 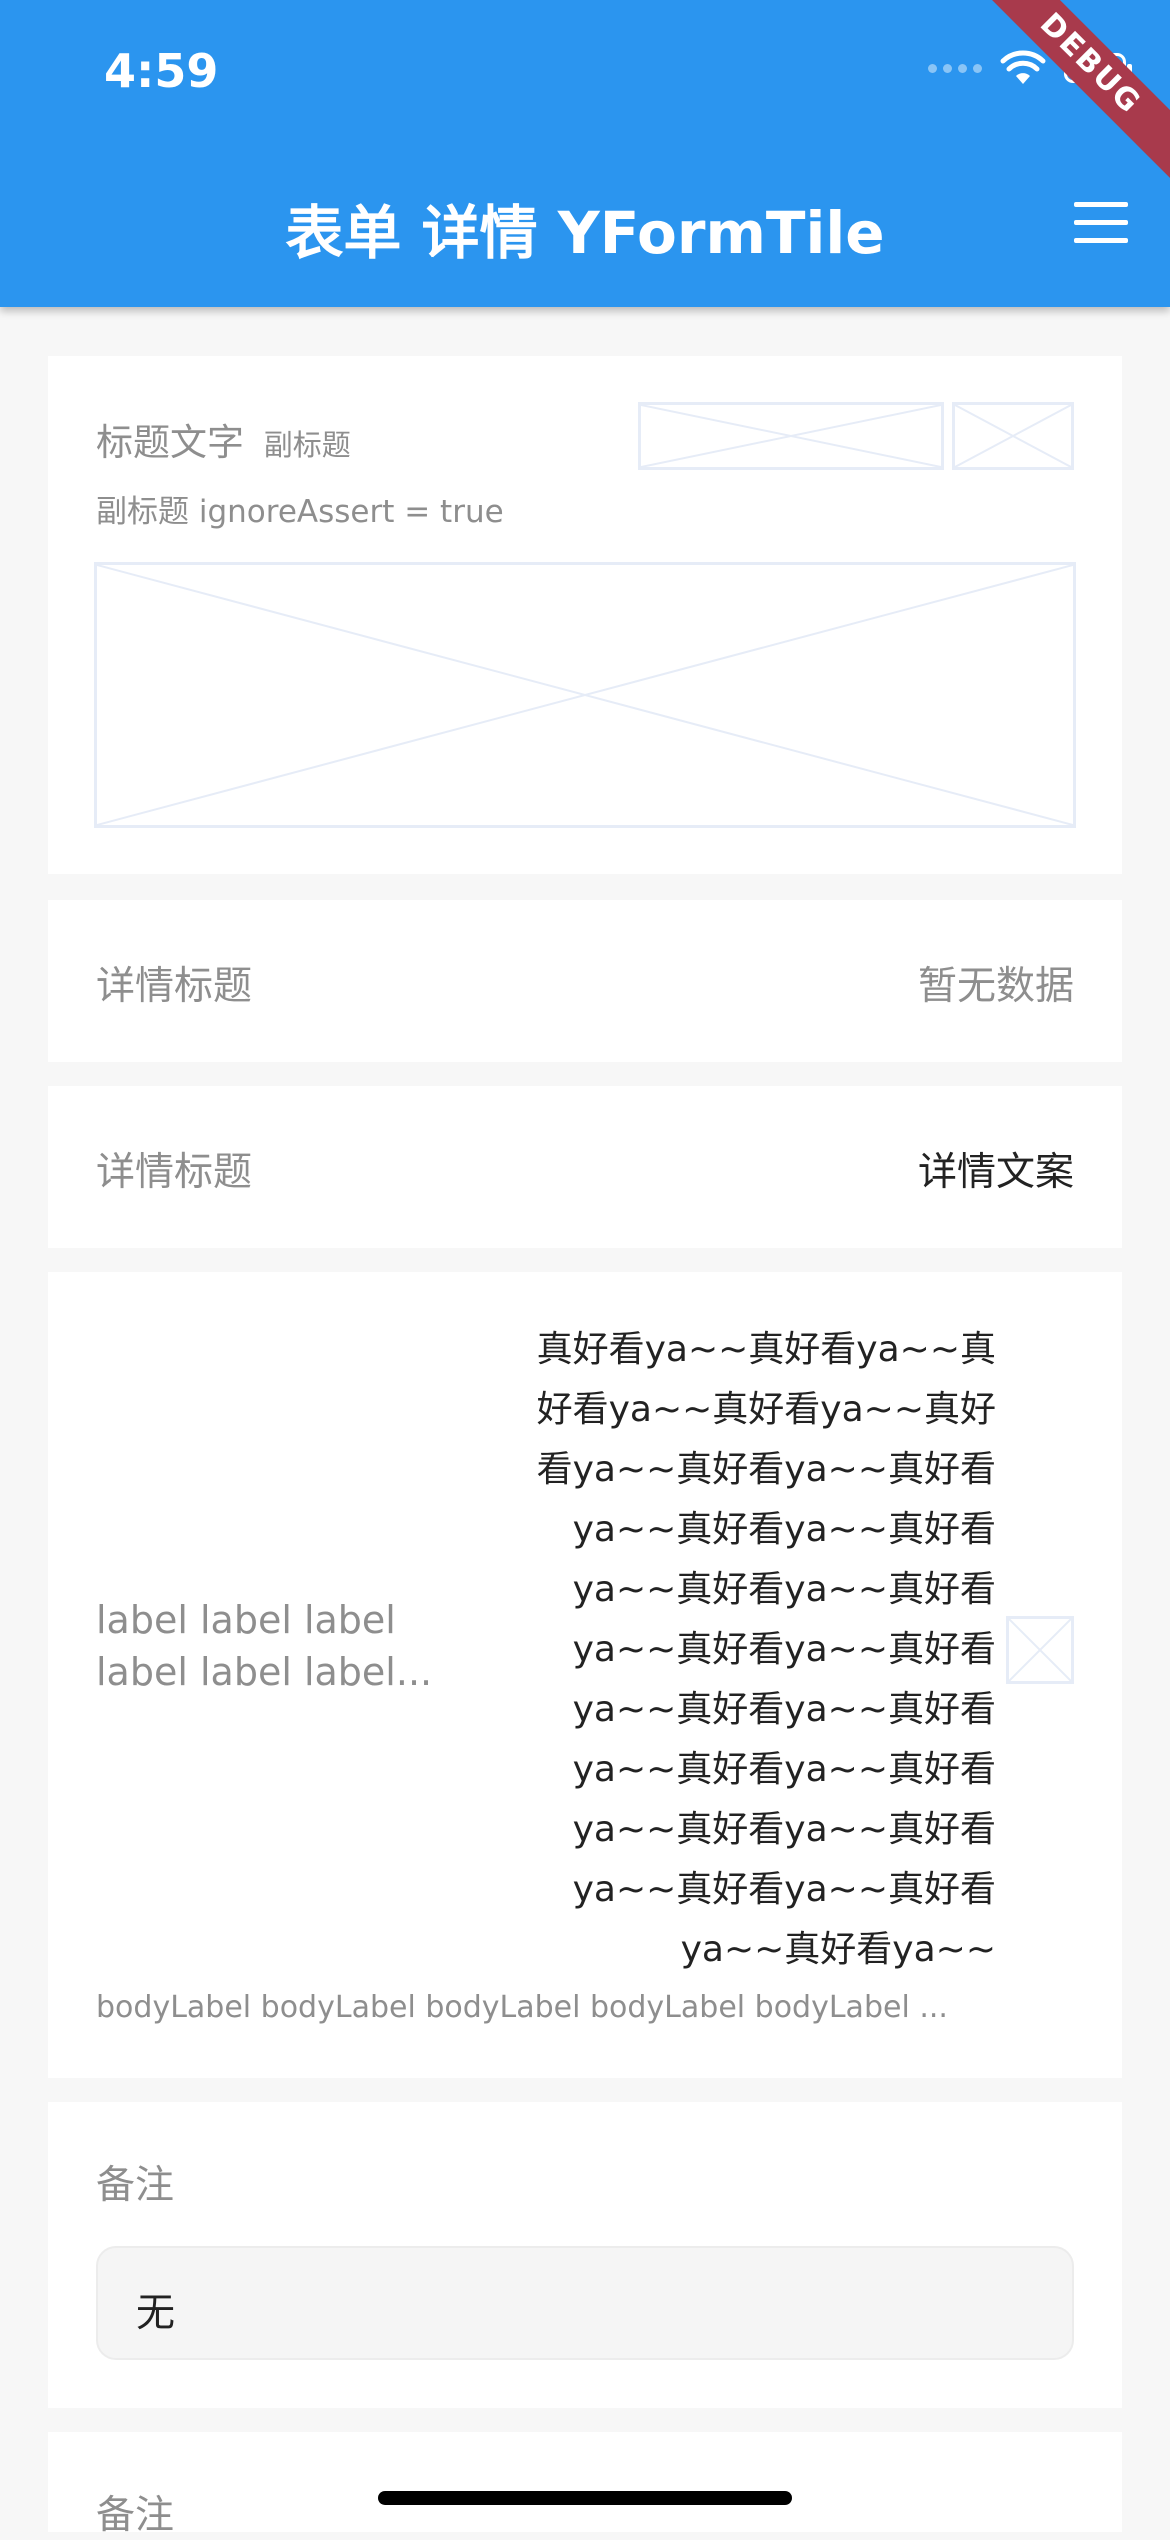 I want to click on card-subtitle-inline: 副标题, so click(x=307, y=445).